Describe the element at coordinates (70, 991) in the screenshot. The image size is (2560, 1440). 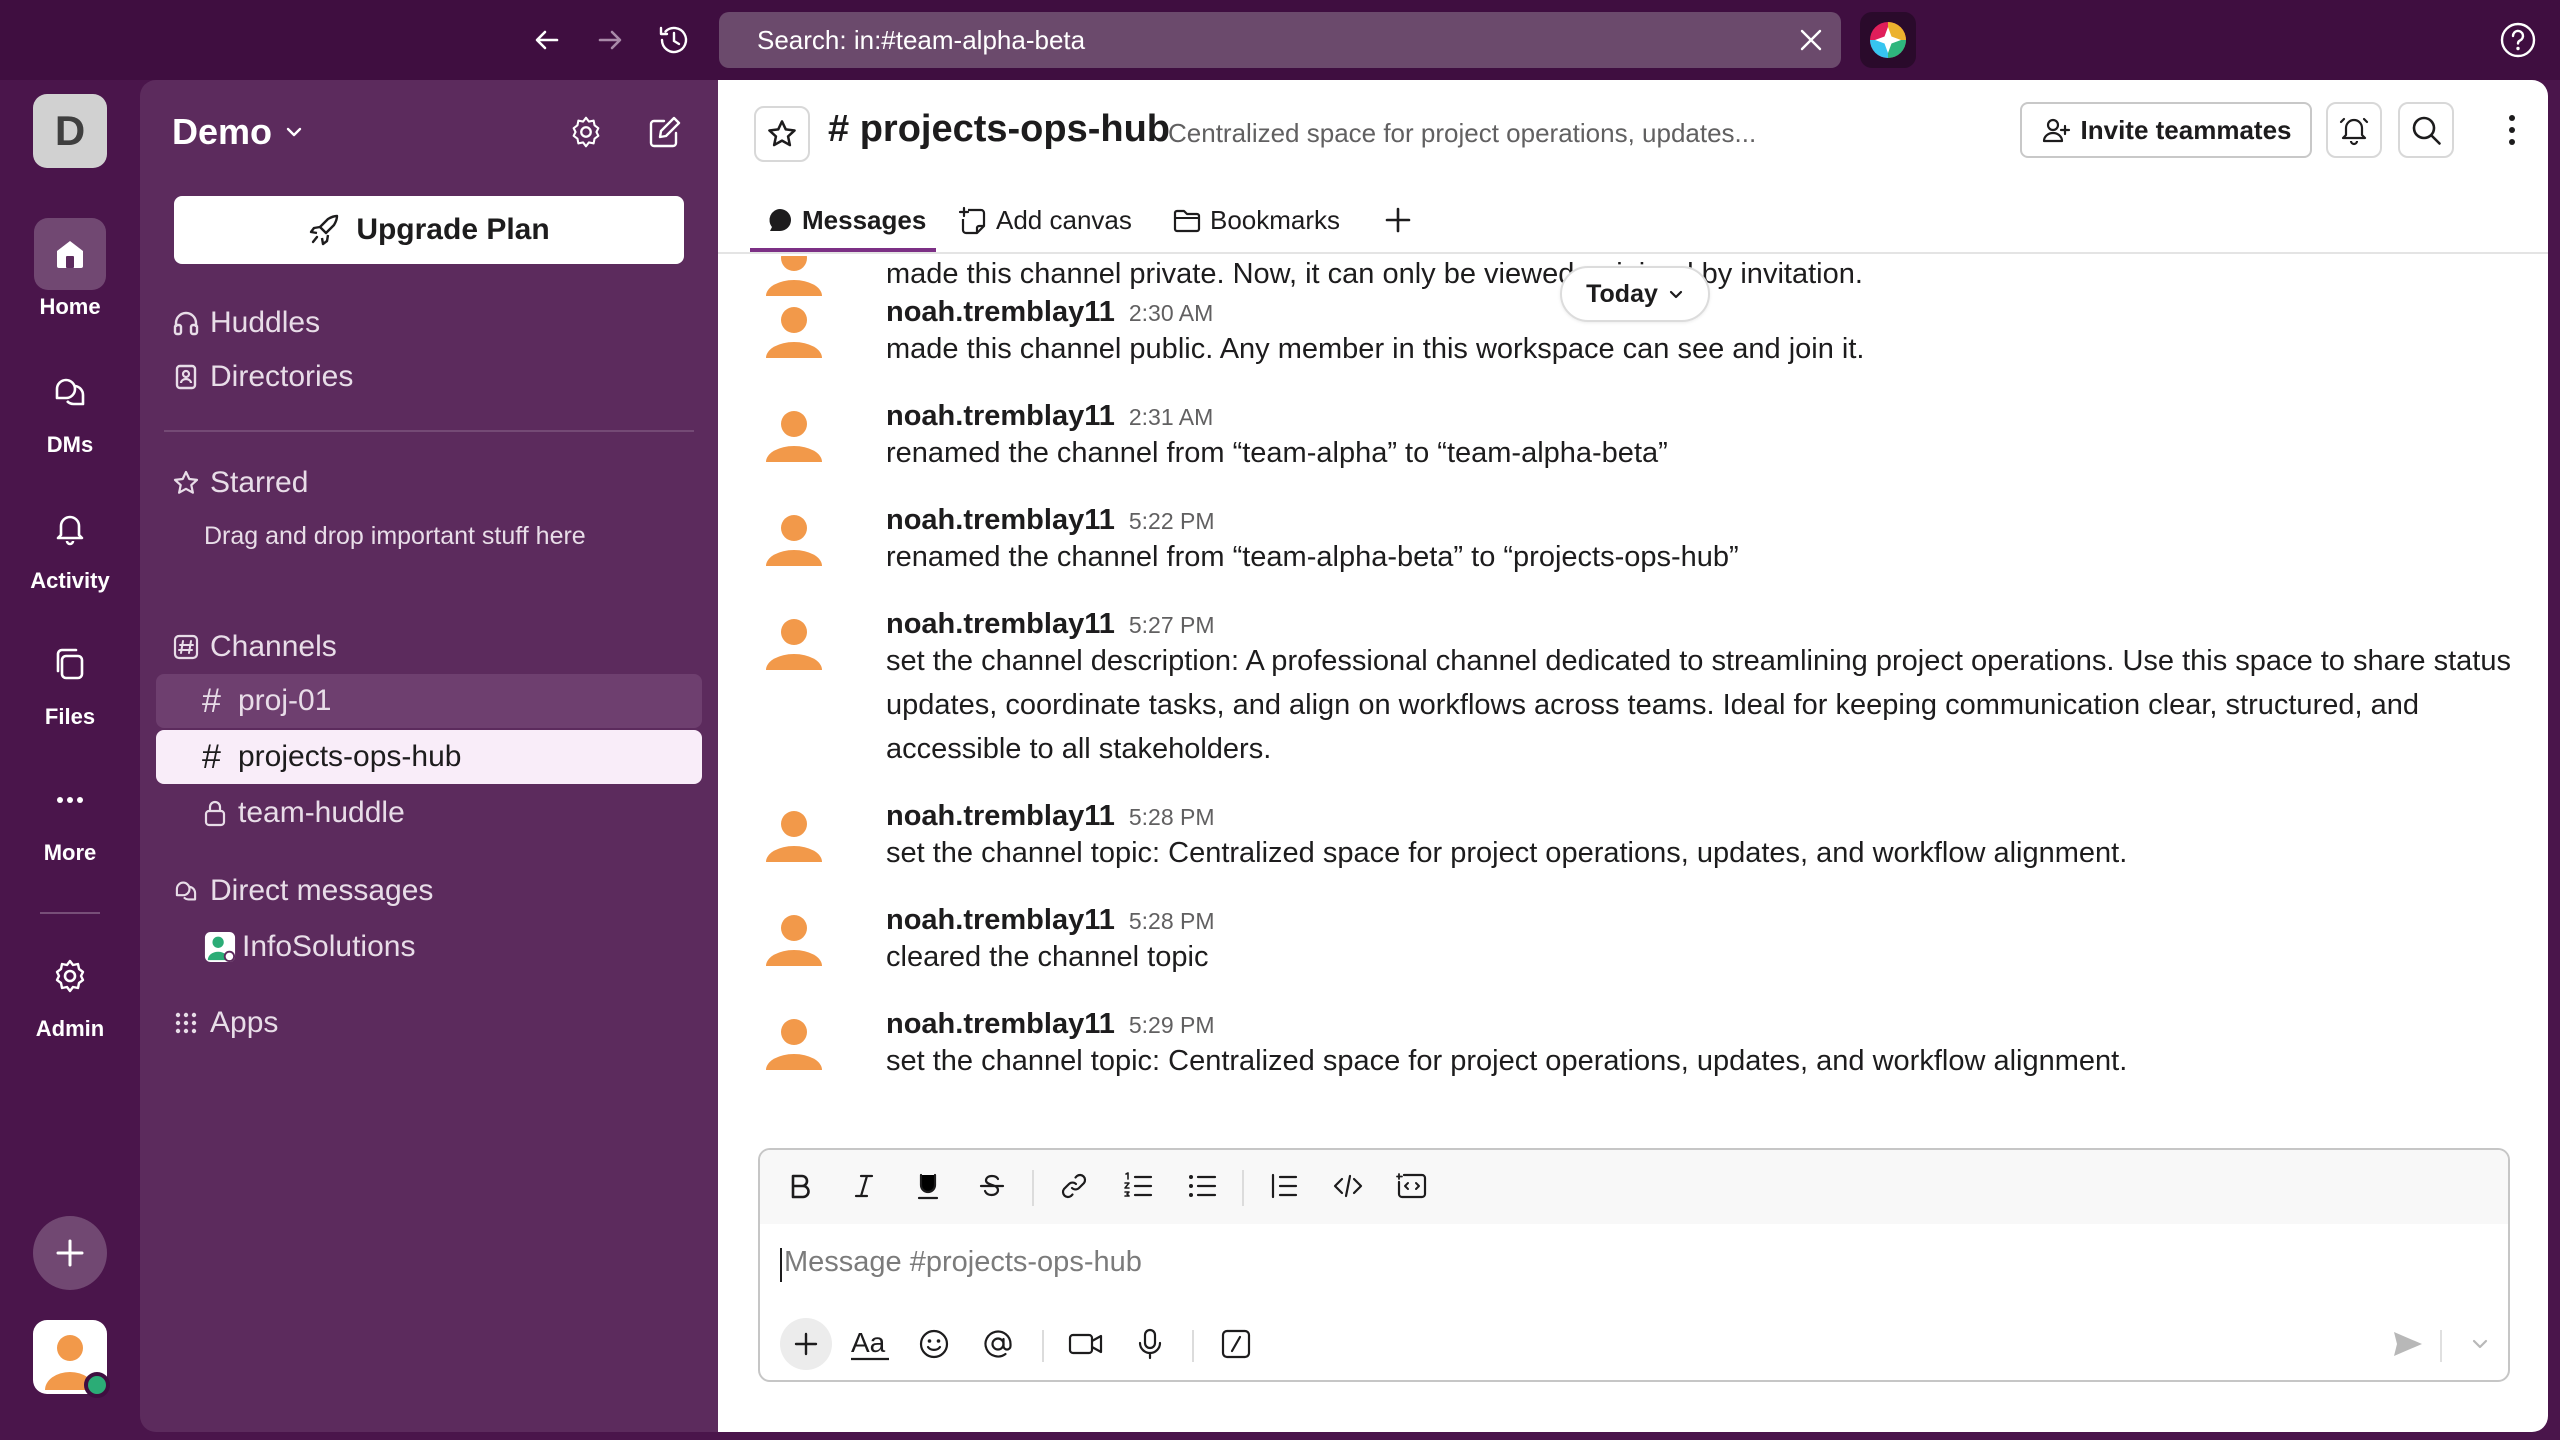
I see `rail-admin: Admin` at that location.